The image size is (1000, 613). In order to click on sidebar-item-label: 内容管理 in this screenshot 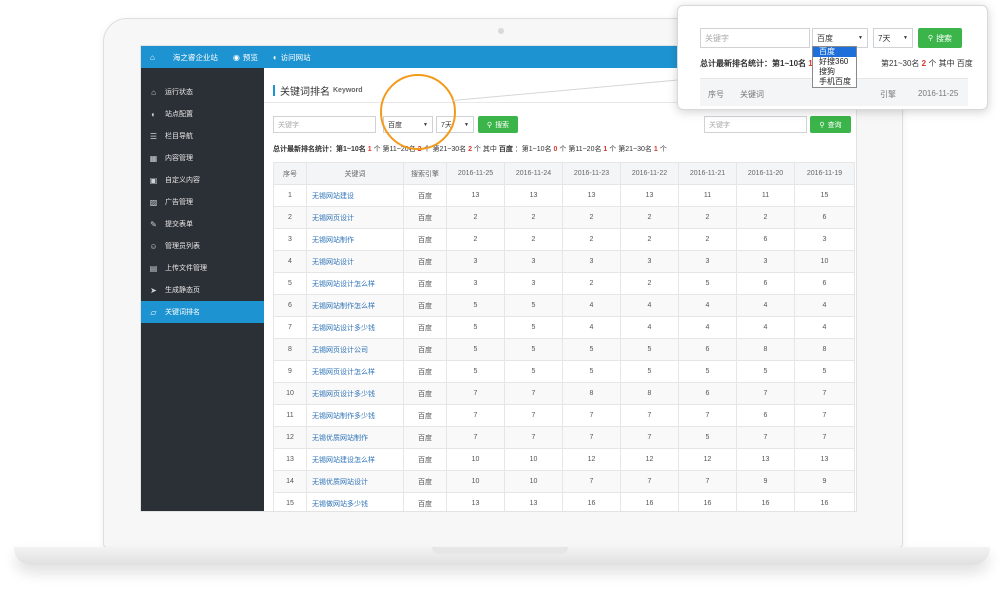, I will do `click(179, 158)`.